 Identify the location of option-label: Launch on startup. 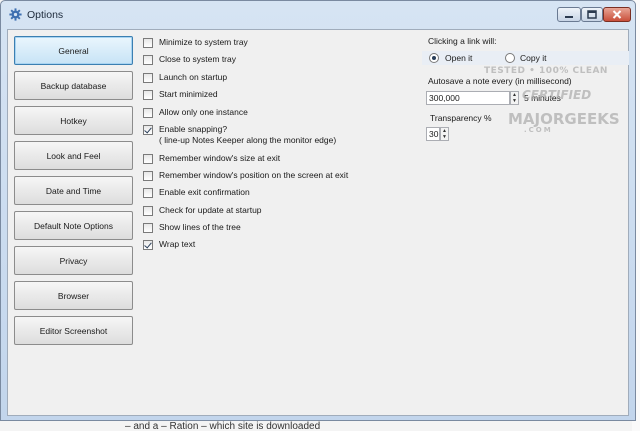
(193, 77).